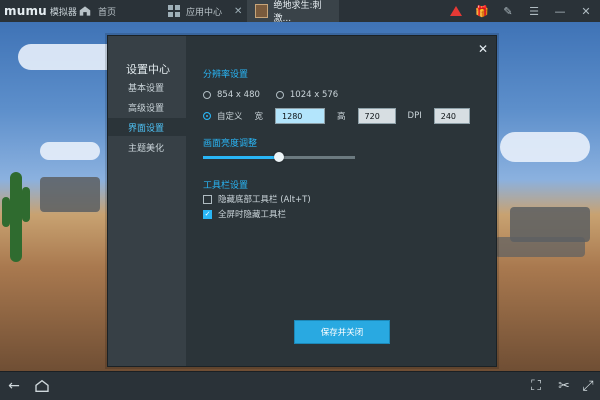 Image resolution: width=600 pixels, height=400 pixels. What do you see at coordinates (230, 144) in the screenshot?
I see `brightness-section-title: 画面亮度调整` at bounding box center [230, 144].